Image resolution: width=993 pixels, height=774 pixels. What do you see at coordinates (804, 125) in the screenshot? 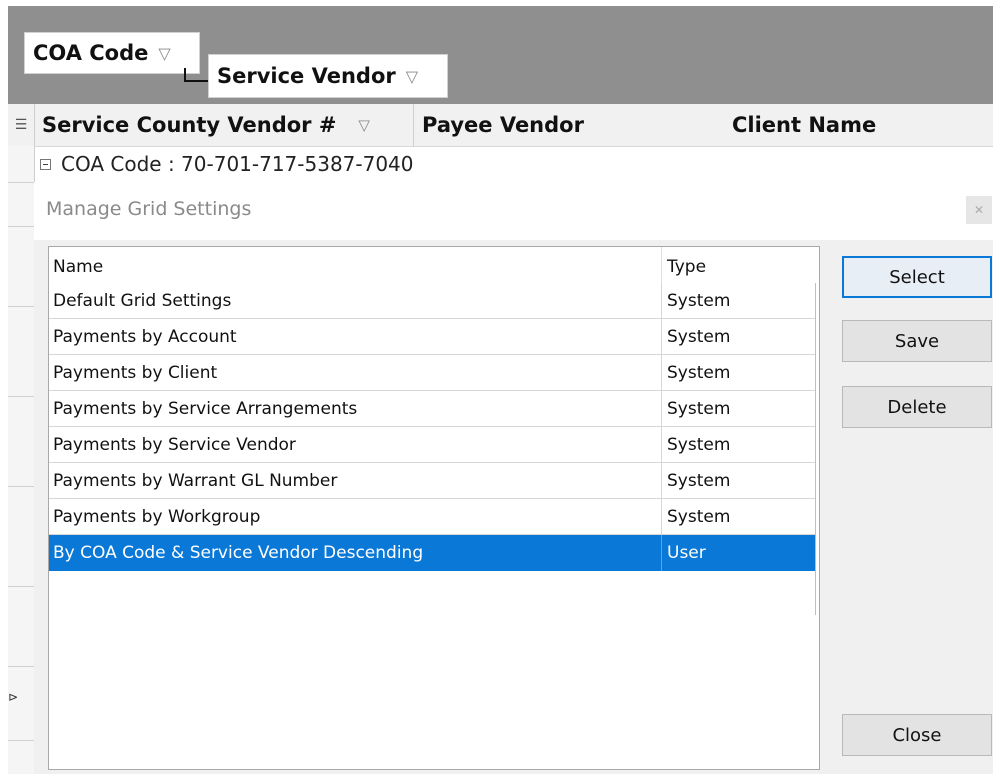
I see `column-header-label: Client Name` at bounding box center [804, 125].